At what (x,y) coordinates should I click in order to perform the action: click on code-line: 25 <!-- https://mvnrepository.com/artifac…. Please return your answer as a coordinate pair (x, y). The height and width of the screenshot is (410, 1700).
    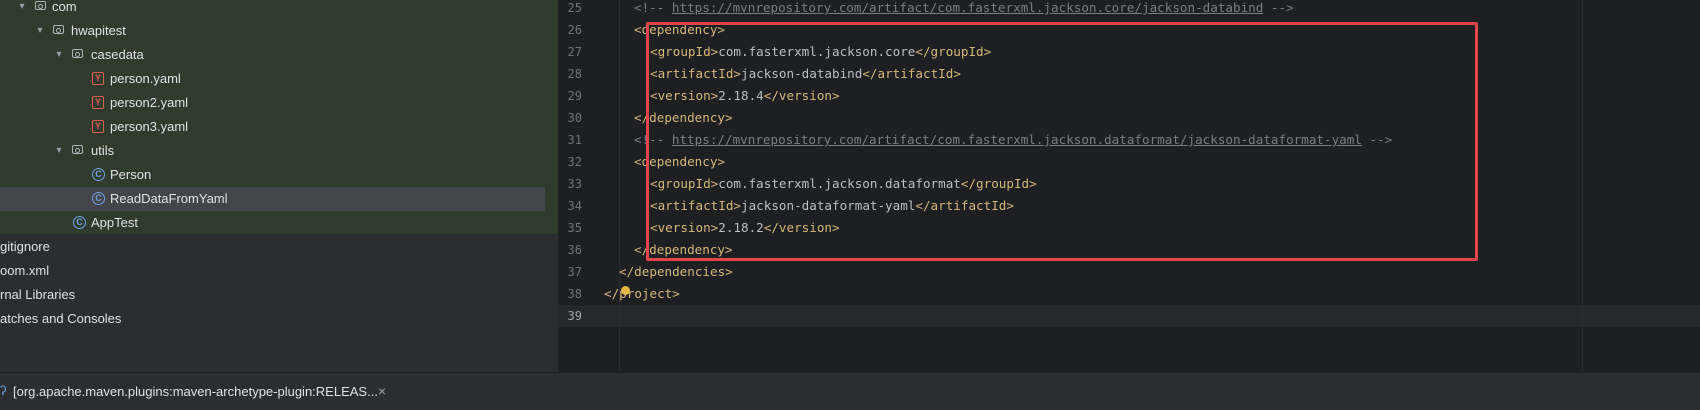
    Looking at the image, I should click on (1129, 9).